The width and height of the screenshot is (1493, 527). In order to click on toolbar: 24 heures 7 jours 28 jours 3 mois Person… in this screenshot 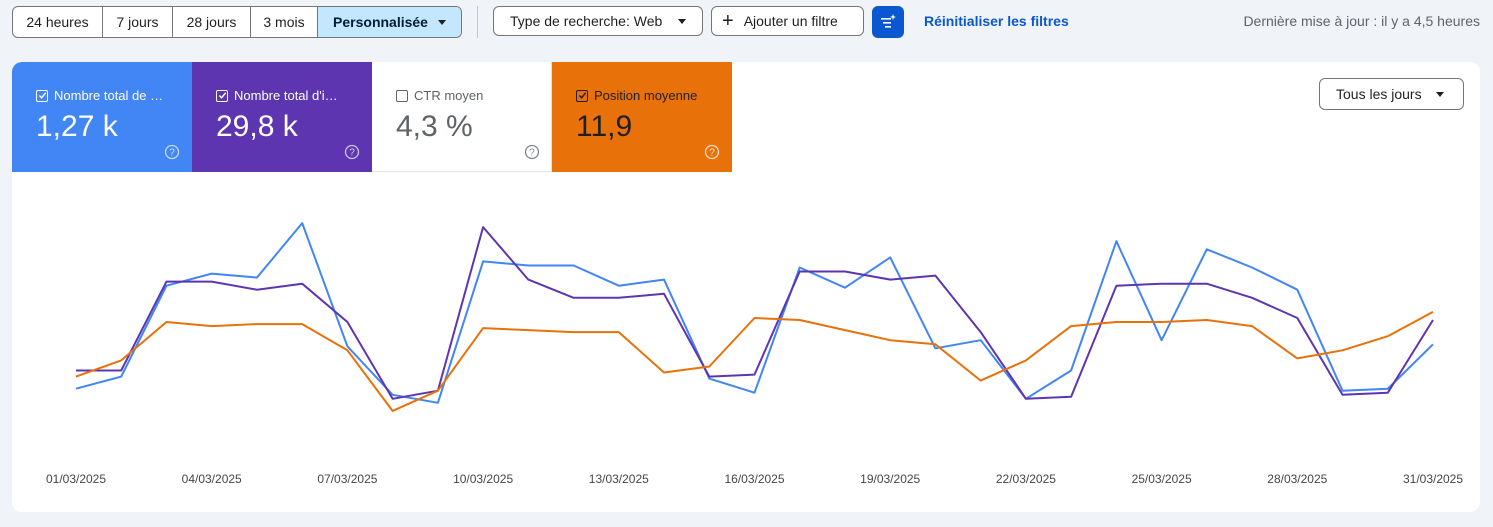, I will do `click(746, 22)`.